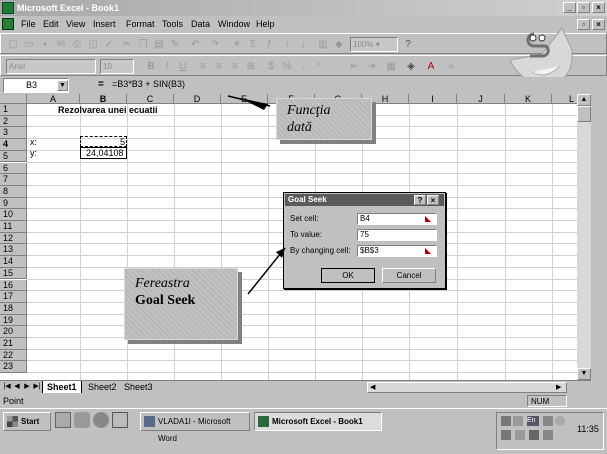 This screenshot has width=607, height=454. What do you see at coordinates (309, 110) in the screenshot?
I see `callout-functia-line1: Funcţia` at bounding box center [309, 110].